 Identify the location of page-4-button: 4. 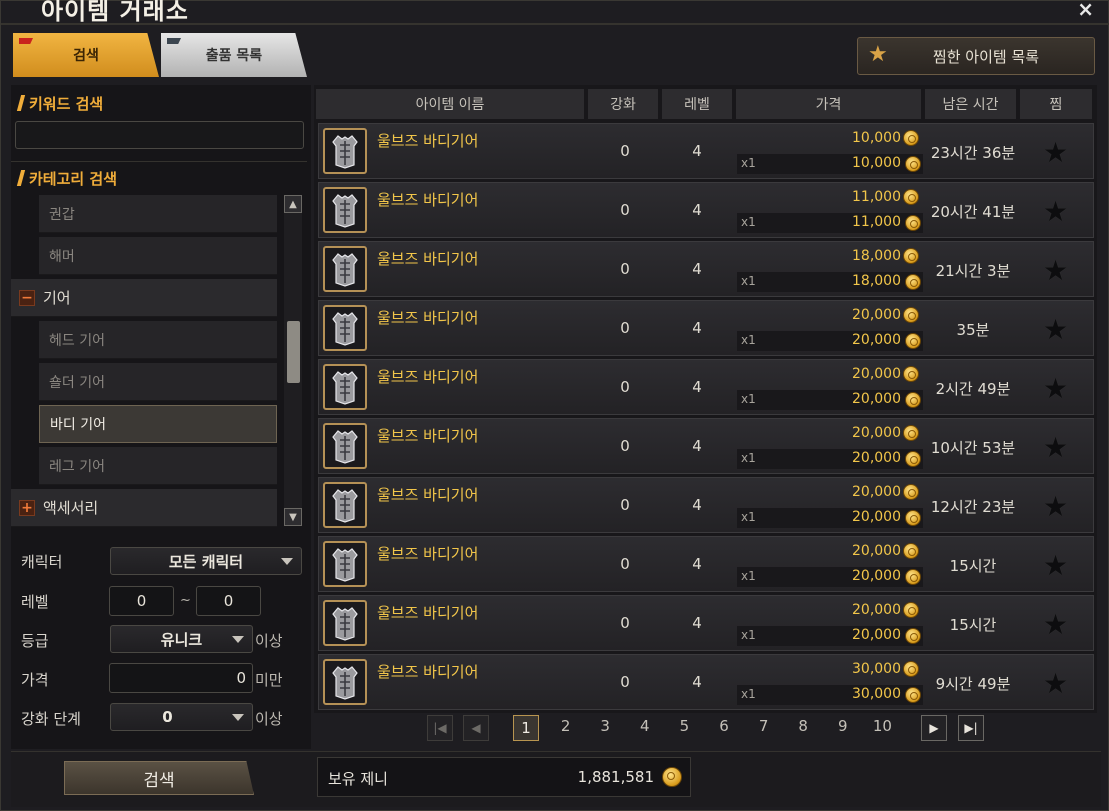
(645, 726).